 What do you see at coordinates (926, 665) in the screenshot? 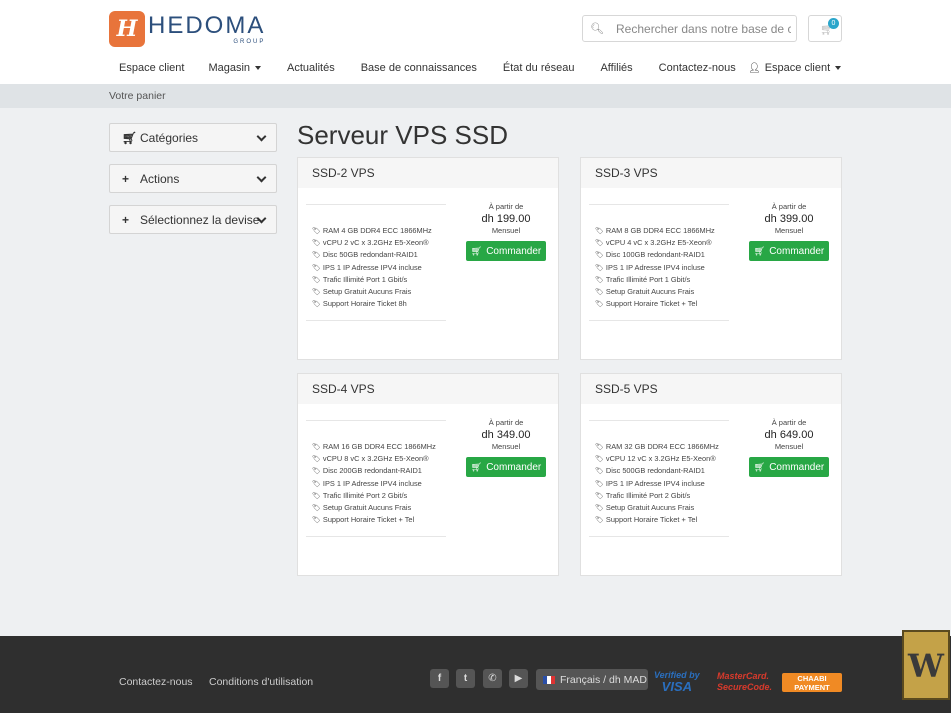
I see `watermark-logo: W` at bounding box center [926, 665].